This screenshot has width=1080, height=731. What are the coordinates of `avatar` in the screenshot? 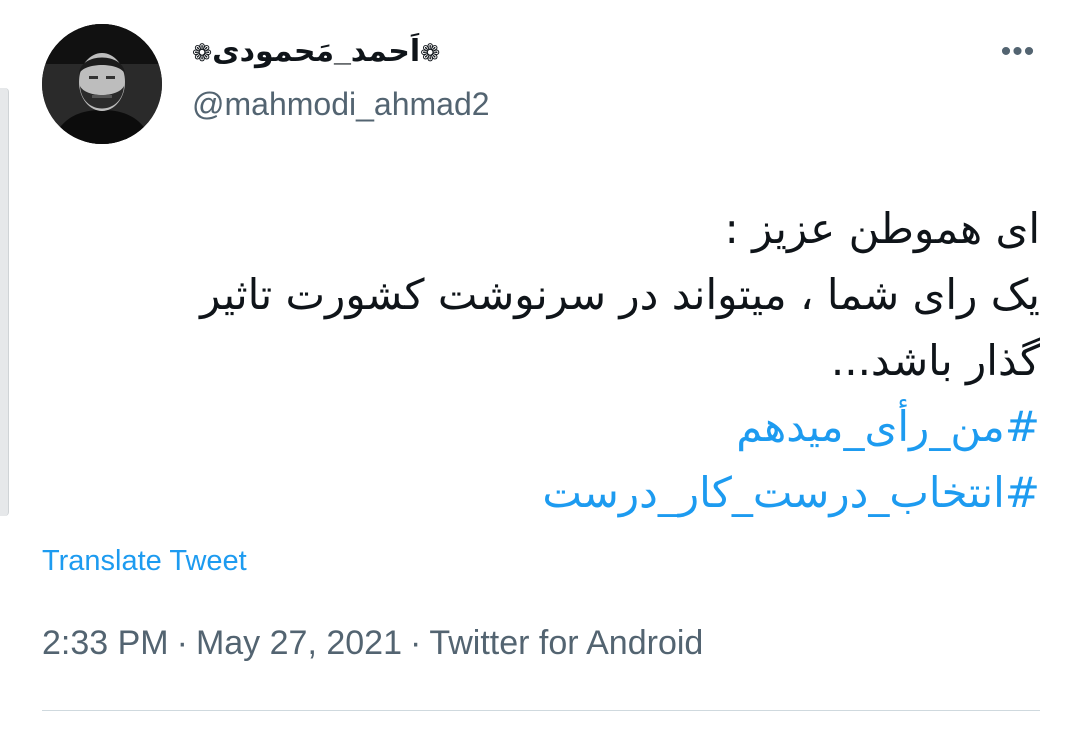 It's located at (102, 84).